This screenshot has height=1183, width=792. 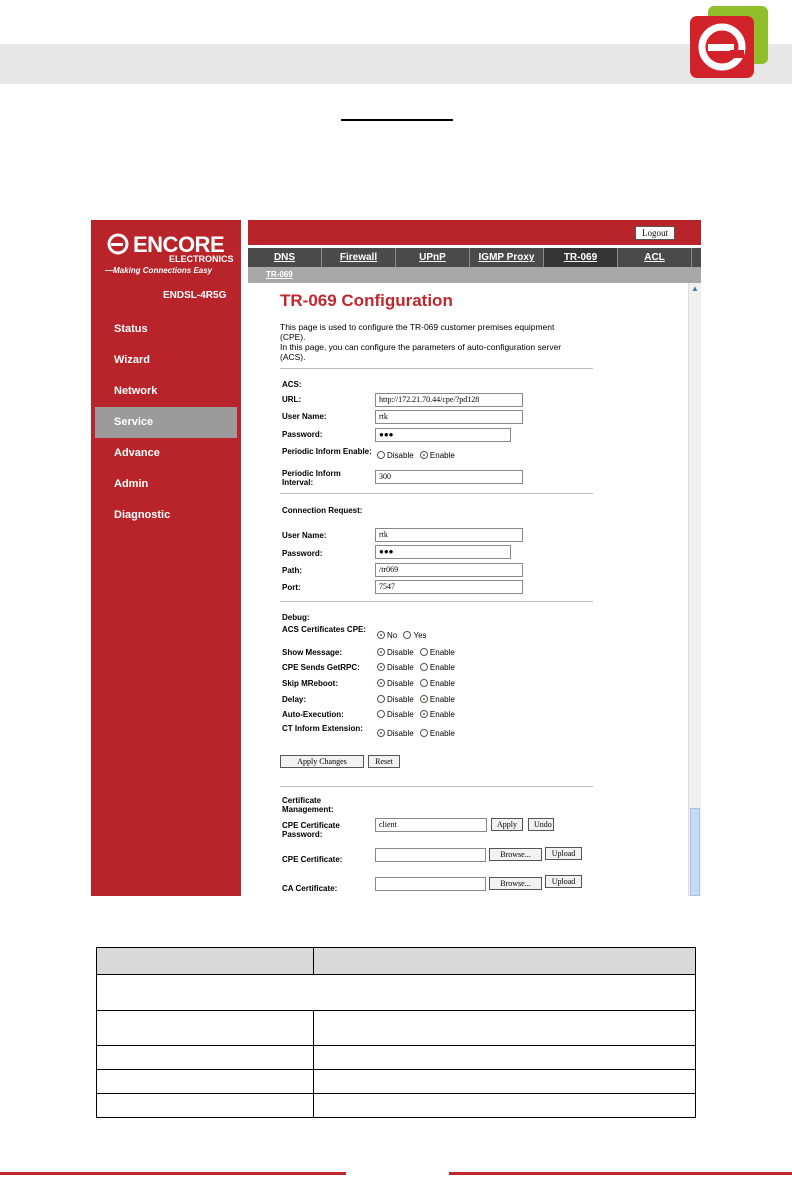 What do you see at coordinates (729, 42) in the screenshot?
I see `encore-logo-icon` at bounding box center [729, 42].